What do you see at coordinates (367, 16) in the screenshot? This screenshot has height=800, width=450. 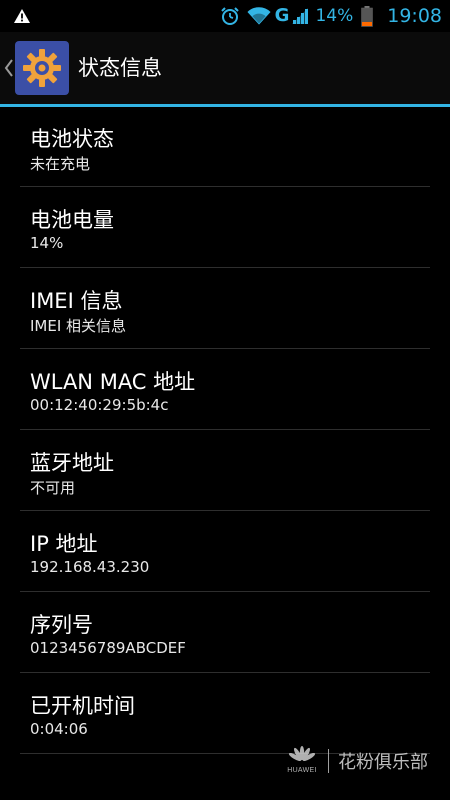 I see `battery-icon` at bounding box center [367, 16].